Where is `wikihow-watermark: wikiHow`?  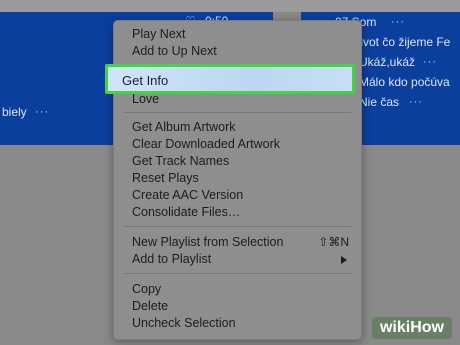
wikihow-watermark: wikiHow is located at coordinates (411, 328).